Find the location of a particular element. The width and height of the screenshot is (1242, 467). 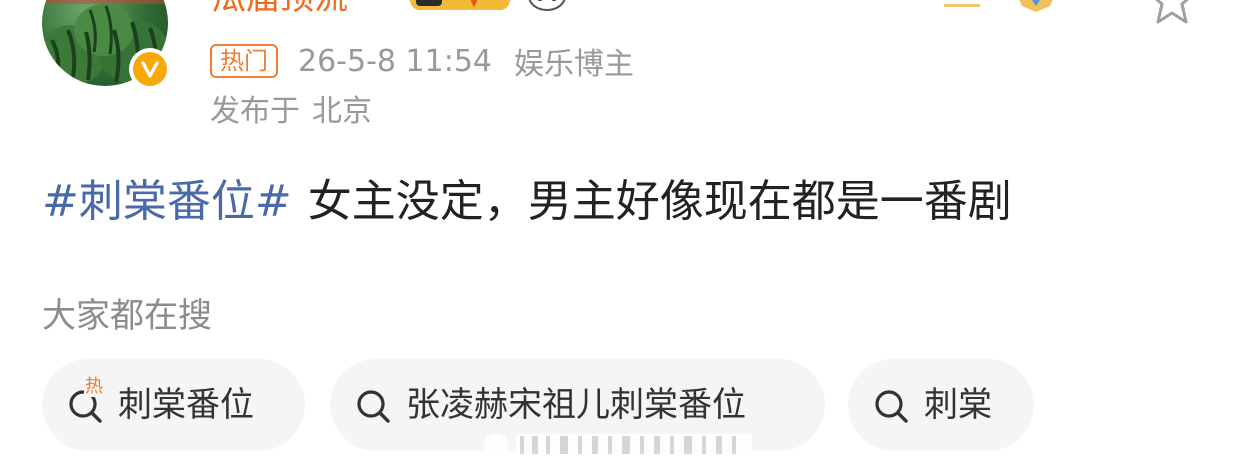

location-city: 北京 is located at coordinates (342, 111).